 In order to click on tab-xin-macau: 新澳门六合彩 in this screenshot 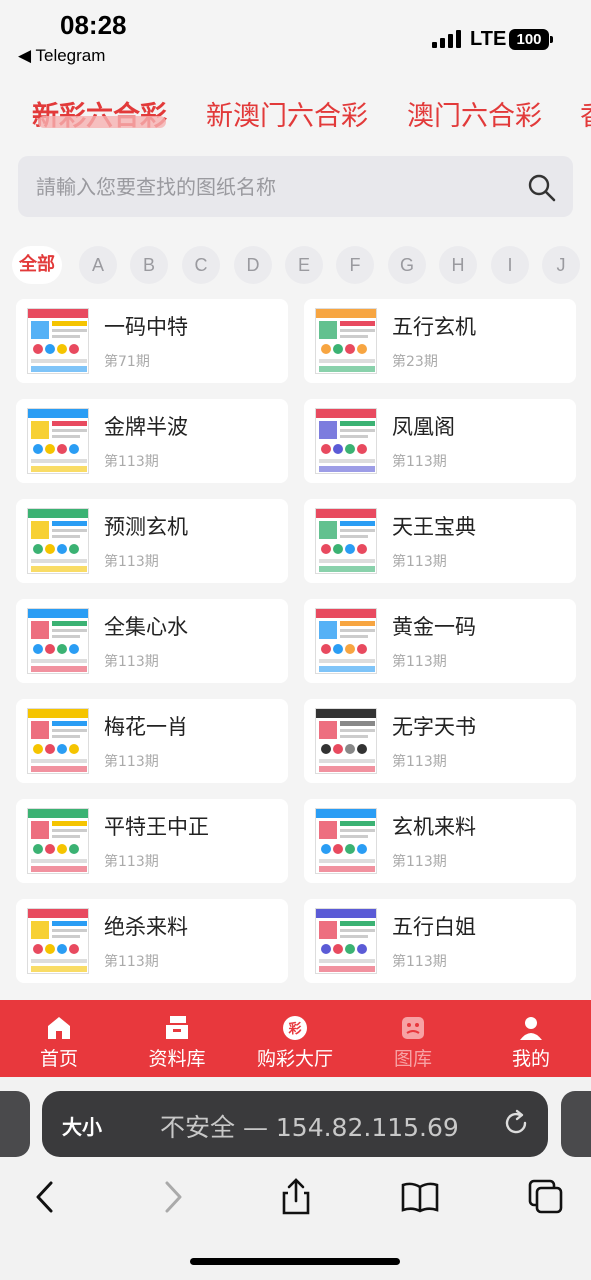, I will do `click(287, 113)`.